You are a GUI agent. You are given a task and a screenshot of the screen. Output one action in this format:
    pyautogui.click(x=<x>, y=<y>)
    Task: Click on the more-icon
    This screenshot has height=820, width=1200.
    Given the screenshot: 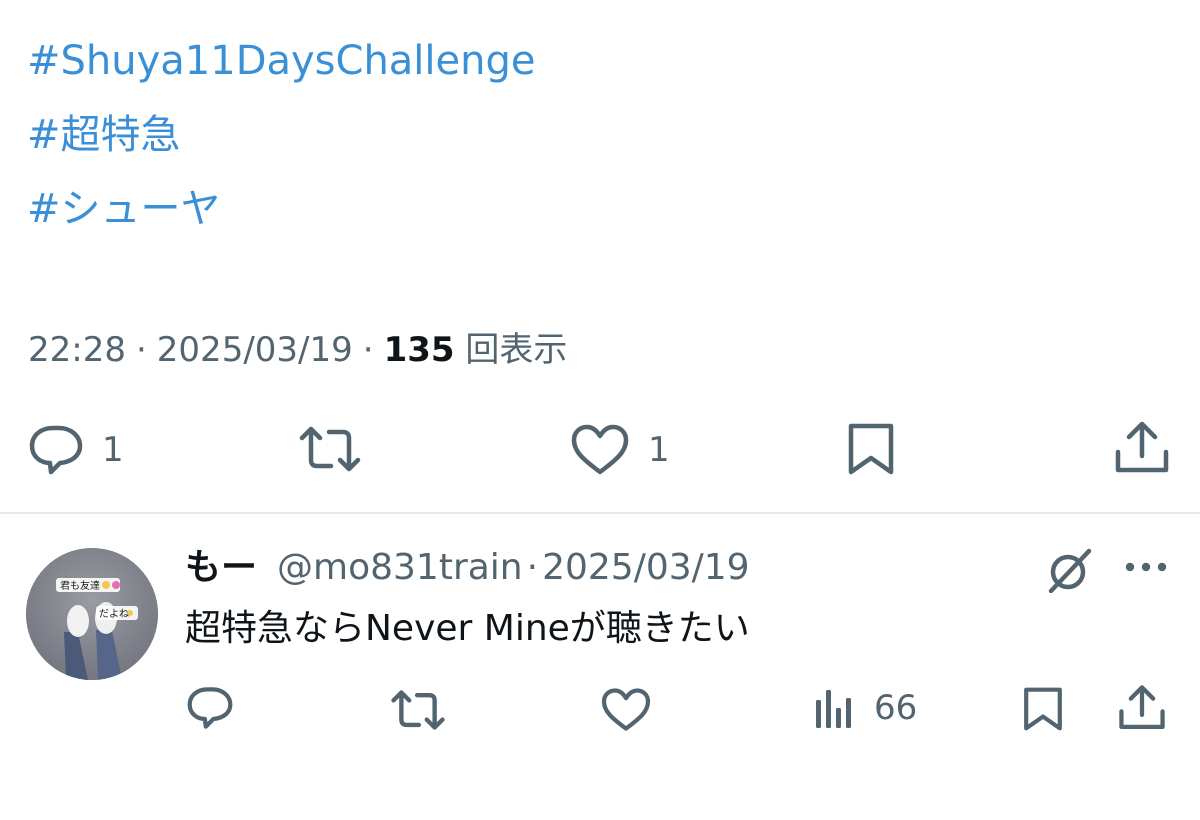 What is the action you would take?
    pyautogui.click(x=1146, y=567)
    